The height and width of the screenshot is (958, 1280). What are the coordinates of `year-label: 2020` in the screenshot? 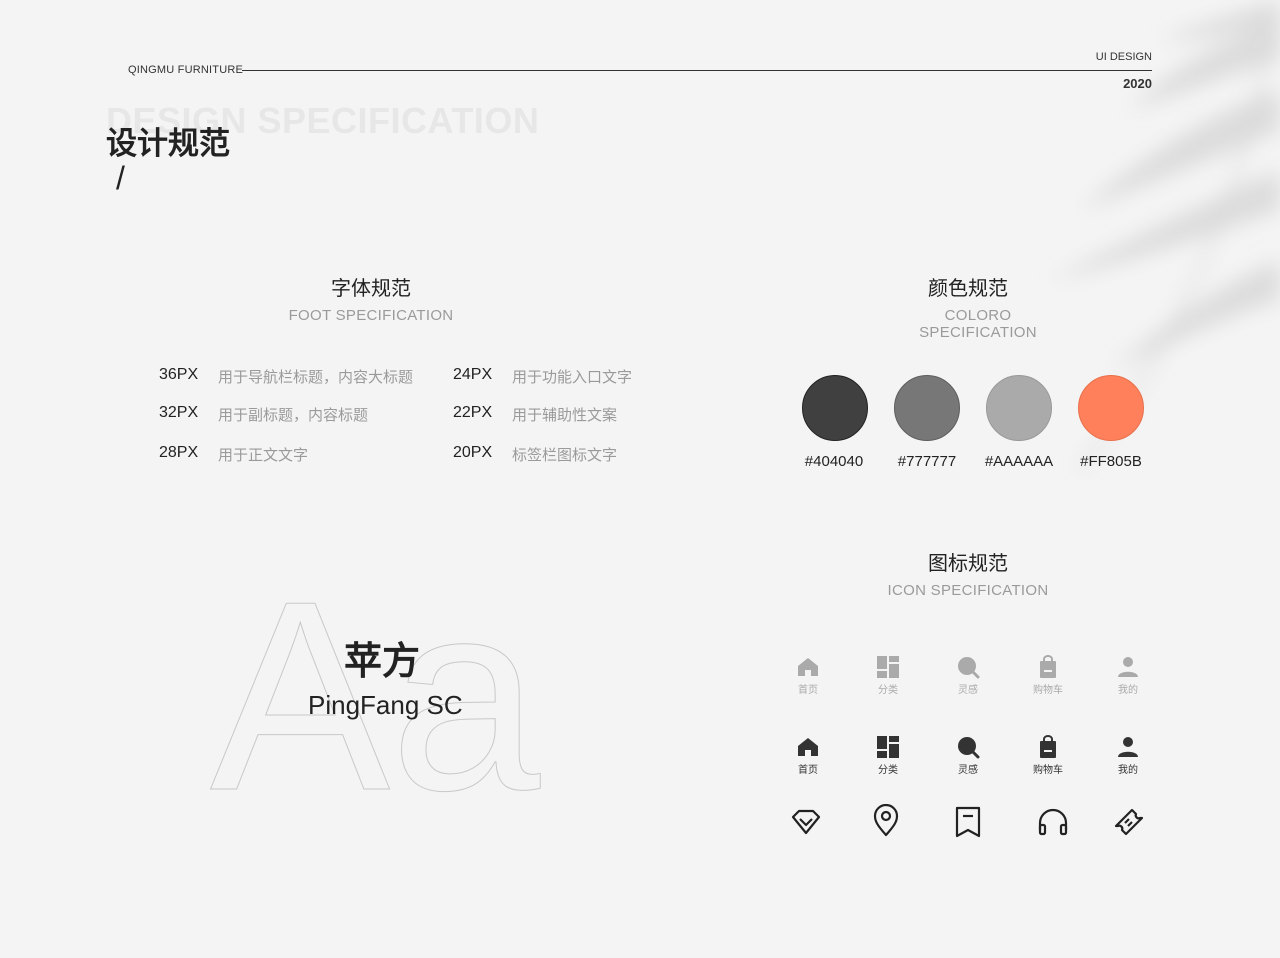 It's located at (1137, 83).